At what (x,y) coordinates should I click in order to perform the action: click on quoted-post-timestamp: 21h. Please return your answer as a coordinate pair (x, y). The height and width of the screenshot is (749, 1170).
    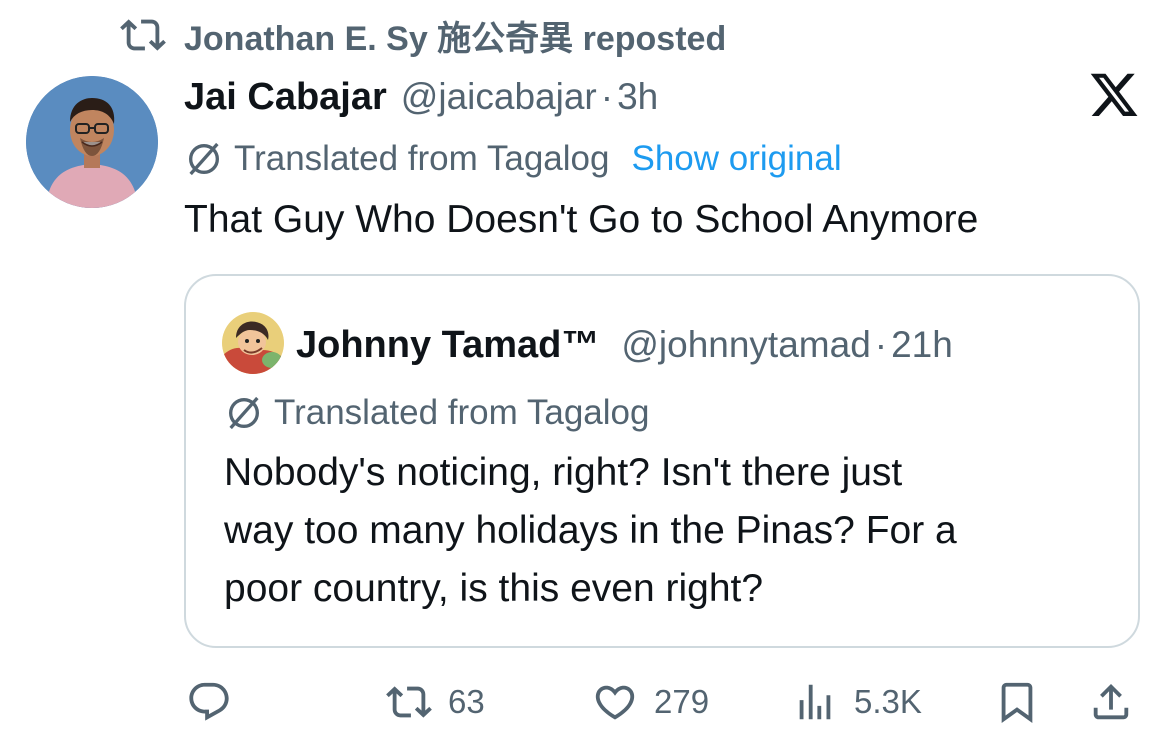
    Looking at the image, I should click on (922, 345).